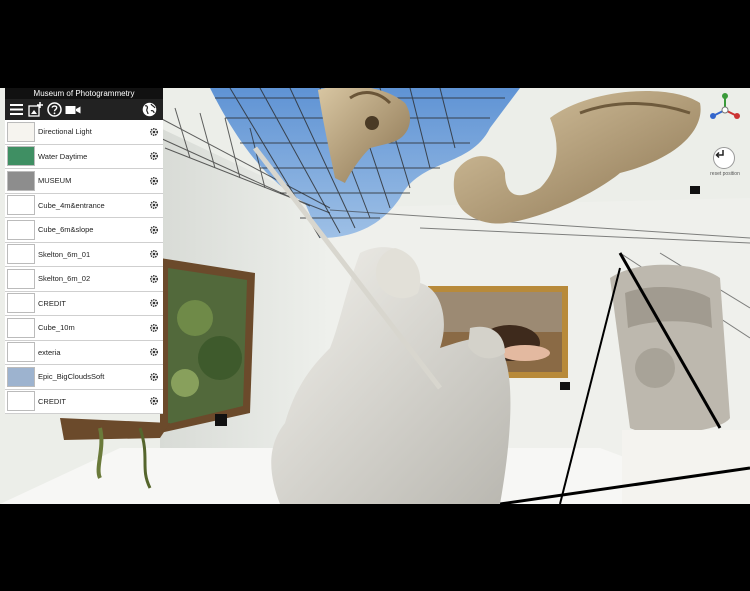 The width and height of the screenshot is (750, 591). Describe the element at coordinates (84, 109) in the screenshot. I see `panel-toolbar` at that location.